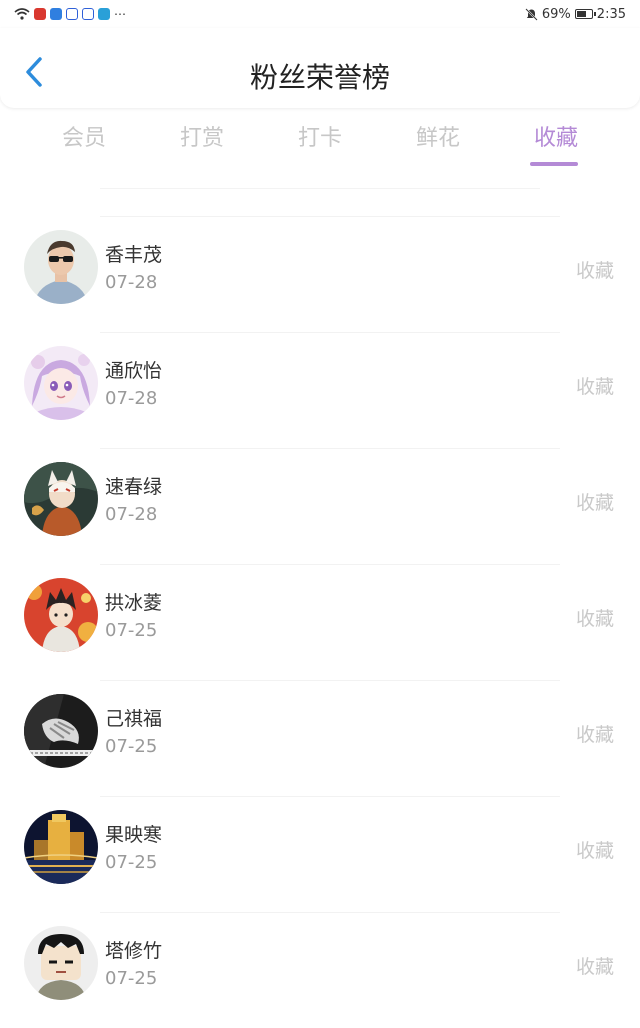 The height and width of the screenshot is (1028, 640). I want to click on fan-name: 香丰茂, so click(134, 255).